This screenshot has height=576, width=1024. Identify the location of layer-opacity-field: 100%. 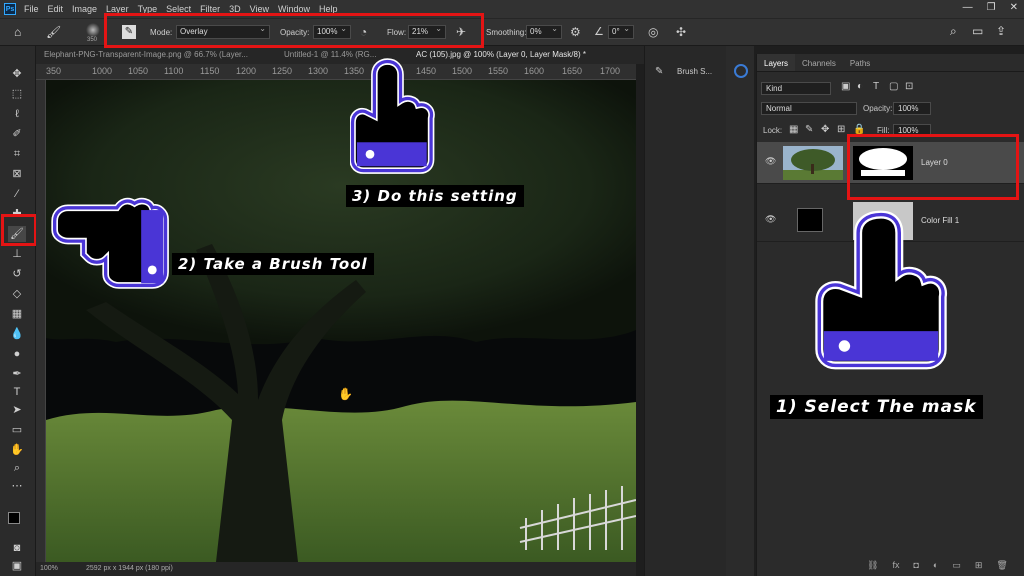
(912, 108).